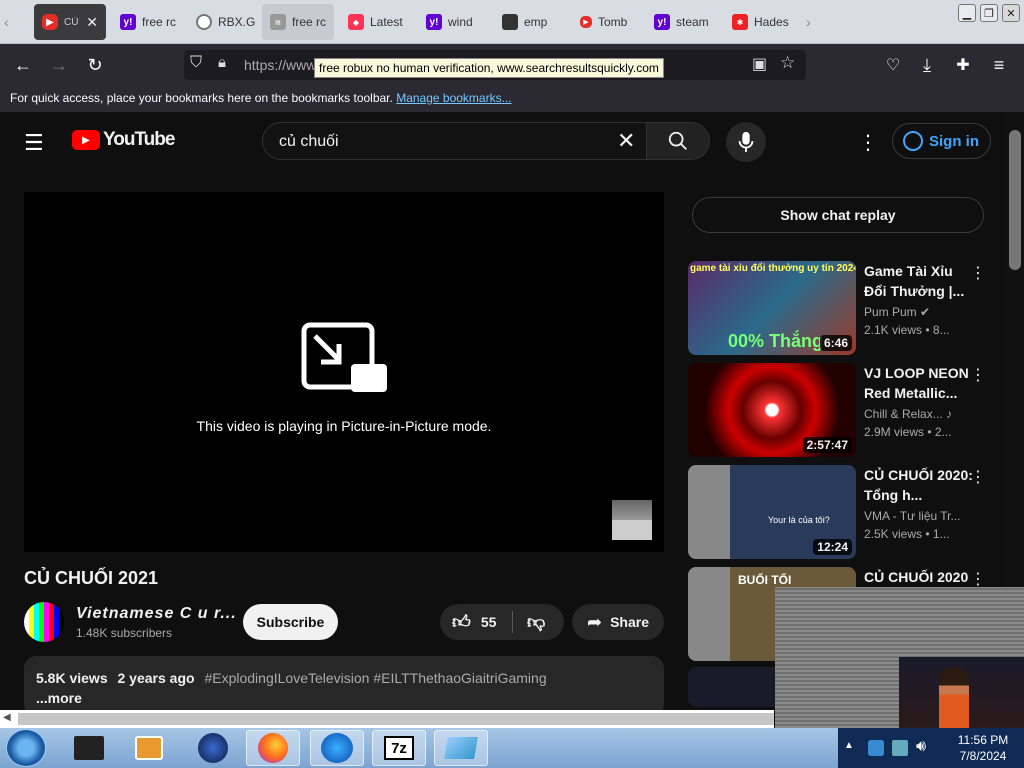  What do you see at coordinates (454, 22) in the screenshot?
I see `tab-wind: y! wind` at bounding box center [454, 22].